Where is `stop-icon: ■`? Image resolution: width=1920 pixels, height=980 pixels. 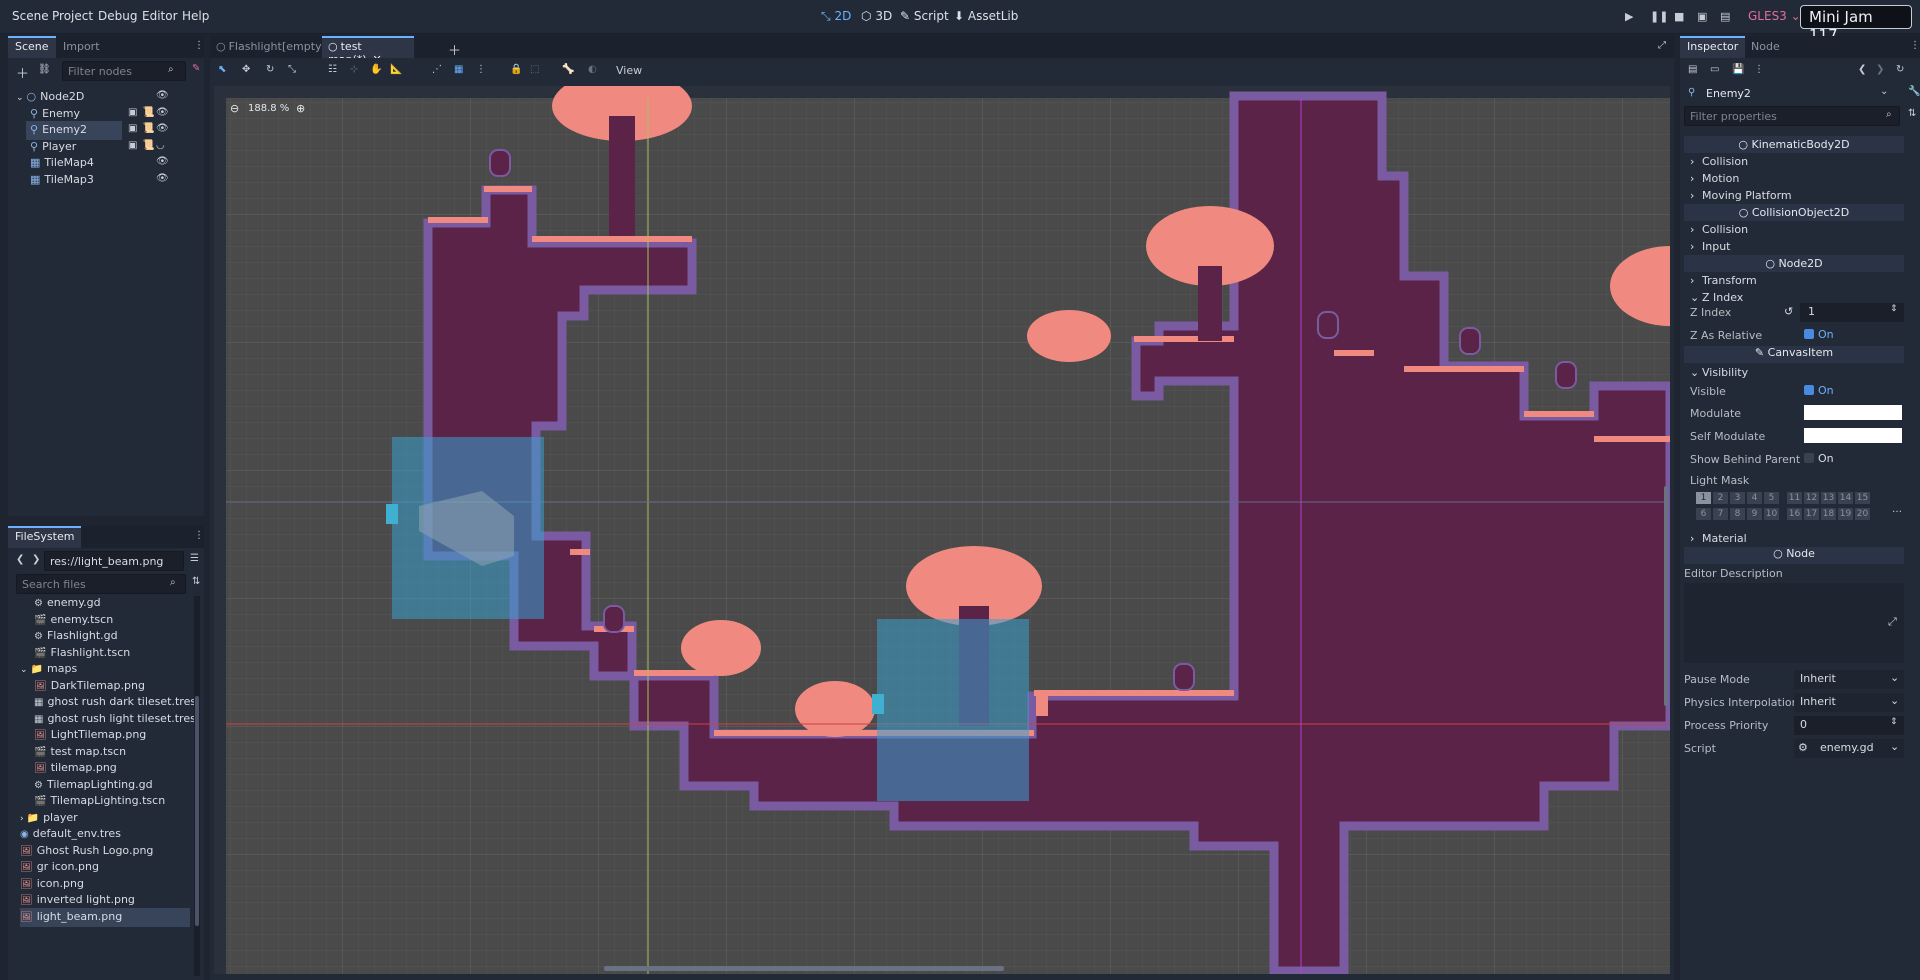 stop-icon: ■ is located at coordinates (1679, 16).